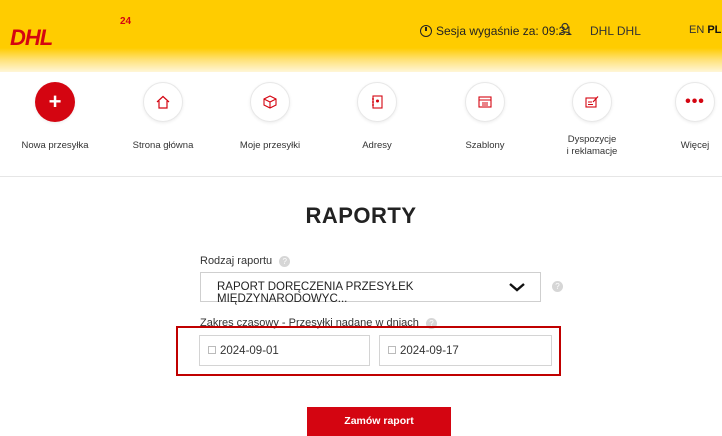  I want to click on box-icon, so click(270, 102).